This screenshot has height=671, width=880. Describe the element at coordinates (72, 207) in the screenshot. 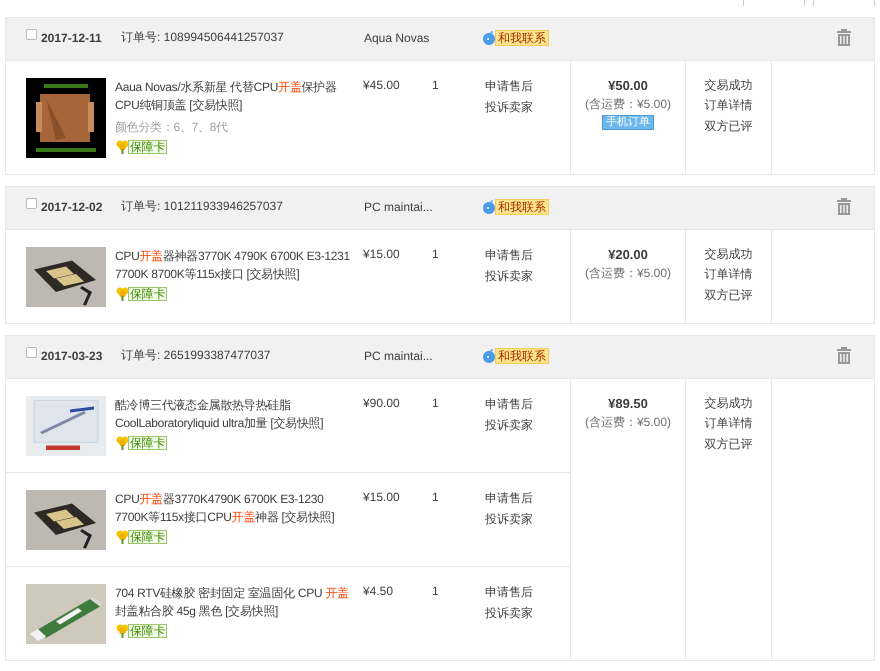

I see `order-date: 2017-12-02` at that location.